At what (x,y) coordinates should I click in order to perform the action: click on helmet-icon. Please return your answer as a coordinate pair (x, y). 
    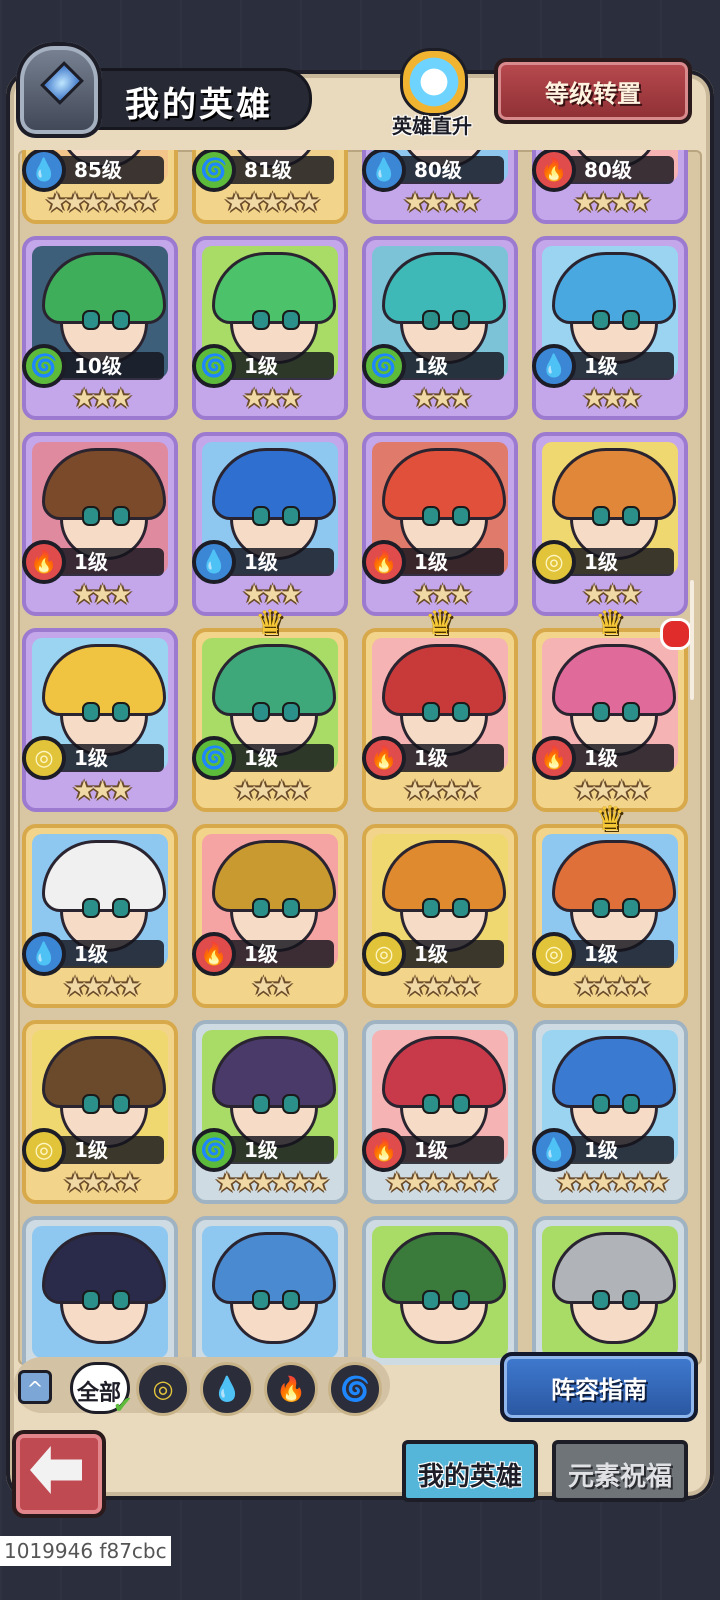
    Looking at the image, I should click on (59, 90).